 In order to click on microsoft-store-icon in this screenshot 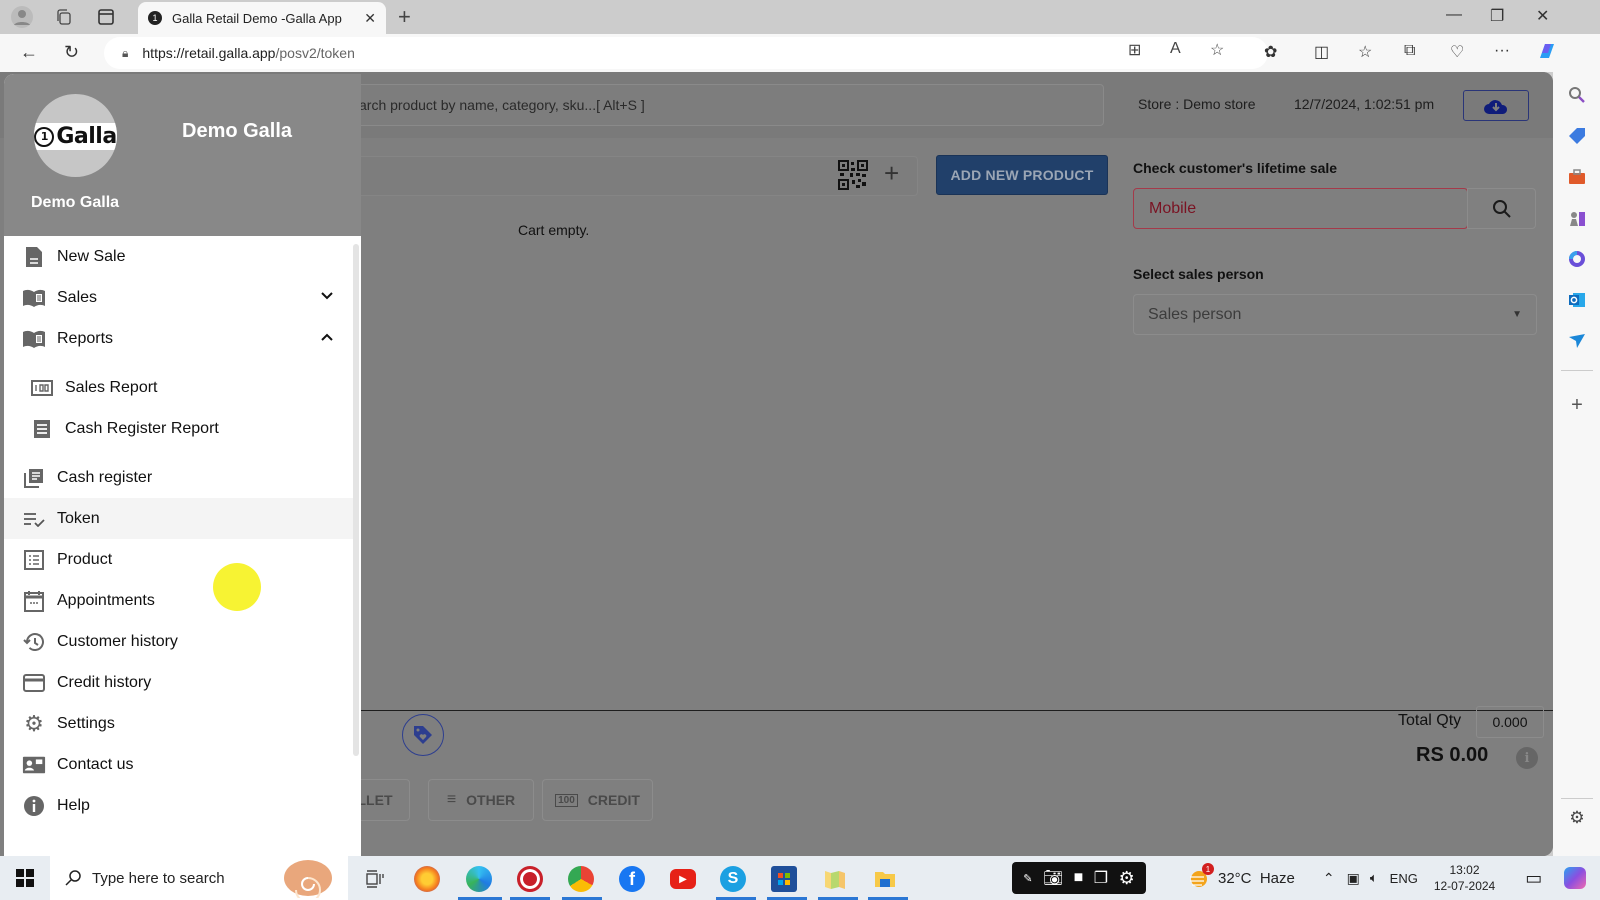, I will do `click(784, 879)`.